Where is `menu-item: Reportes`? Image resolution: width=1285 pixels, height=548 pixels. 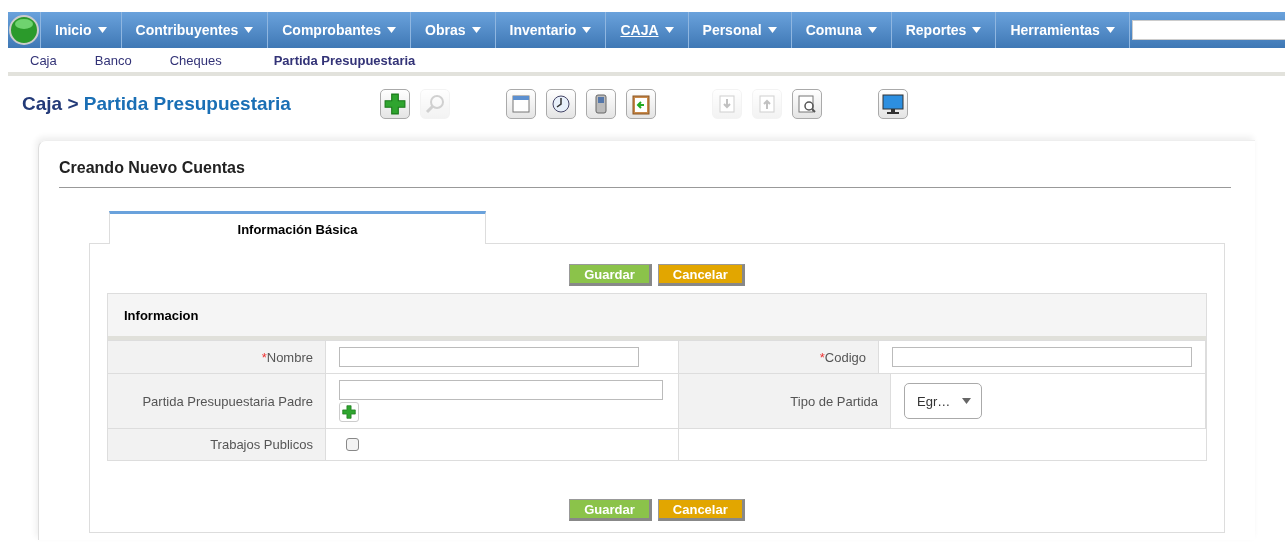
menu-item: Reportes is located at coordinates (944, 30).